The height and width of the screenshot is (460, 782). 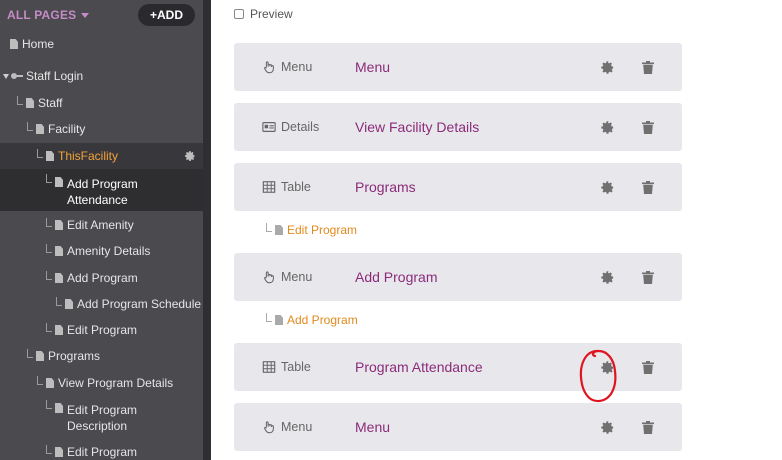 I want to click on sidebar-item-label: Add Program, so click(x=102, y=278).